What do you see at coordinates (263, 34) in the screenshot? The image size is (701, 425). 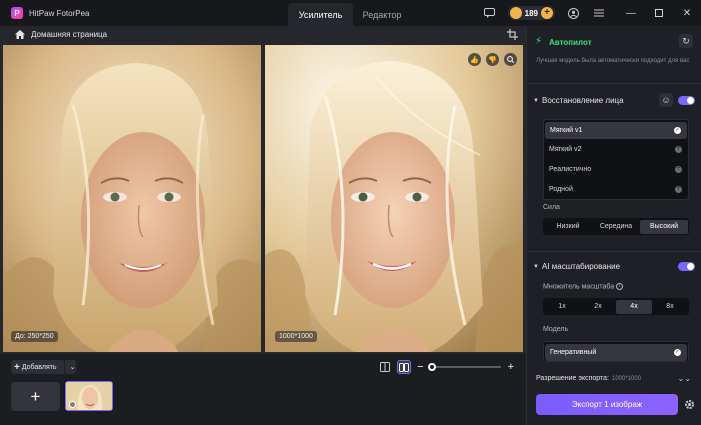 I see `breadcrumb-bar: Домашняя страница` at bounding box center [263, 34].